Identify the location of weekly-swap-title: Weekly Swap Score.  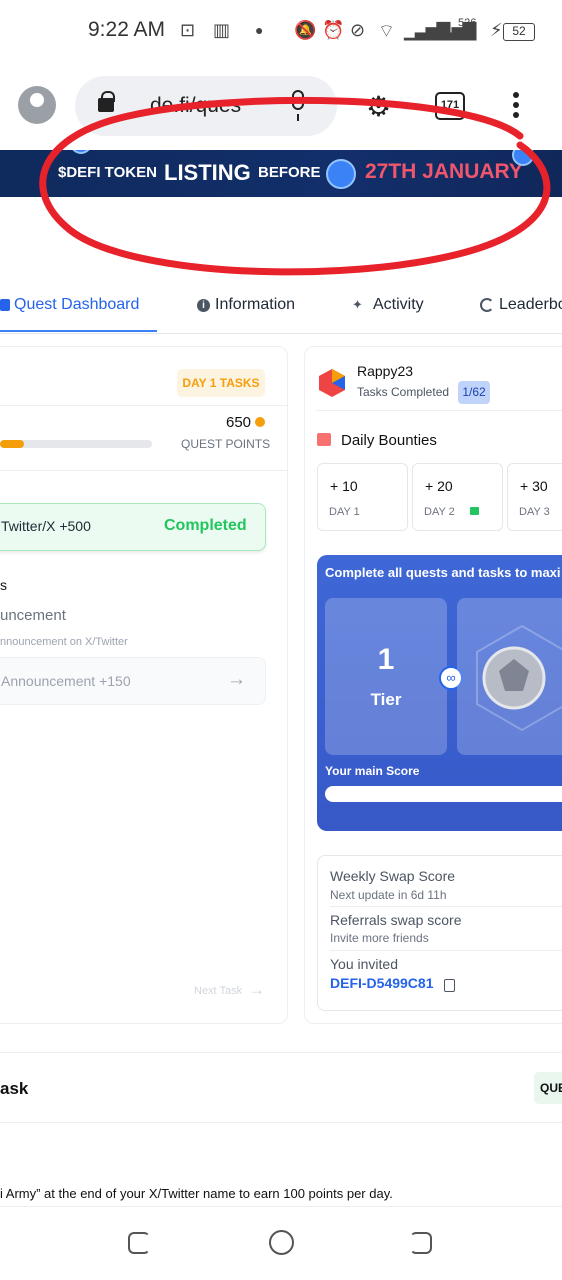
(393, 876).